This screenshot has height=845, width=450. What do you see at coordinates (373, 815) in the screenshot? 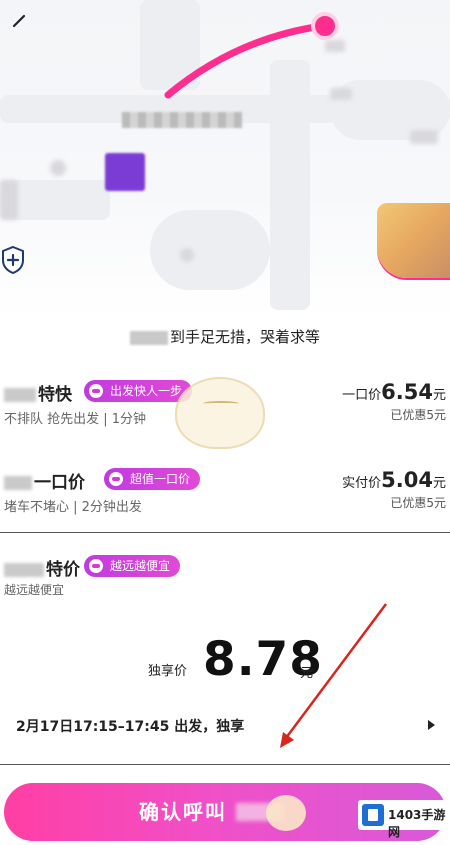
I see `watermark-logo-icon` at bounding box center [373, 815].